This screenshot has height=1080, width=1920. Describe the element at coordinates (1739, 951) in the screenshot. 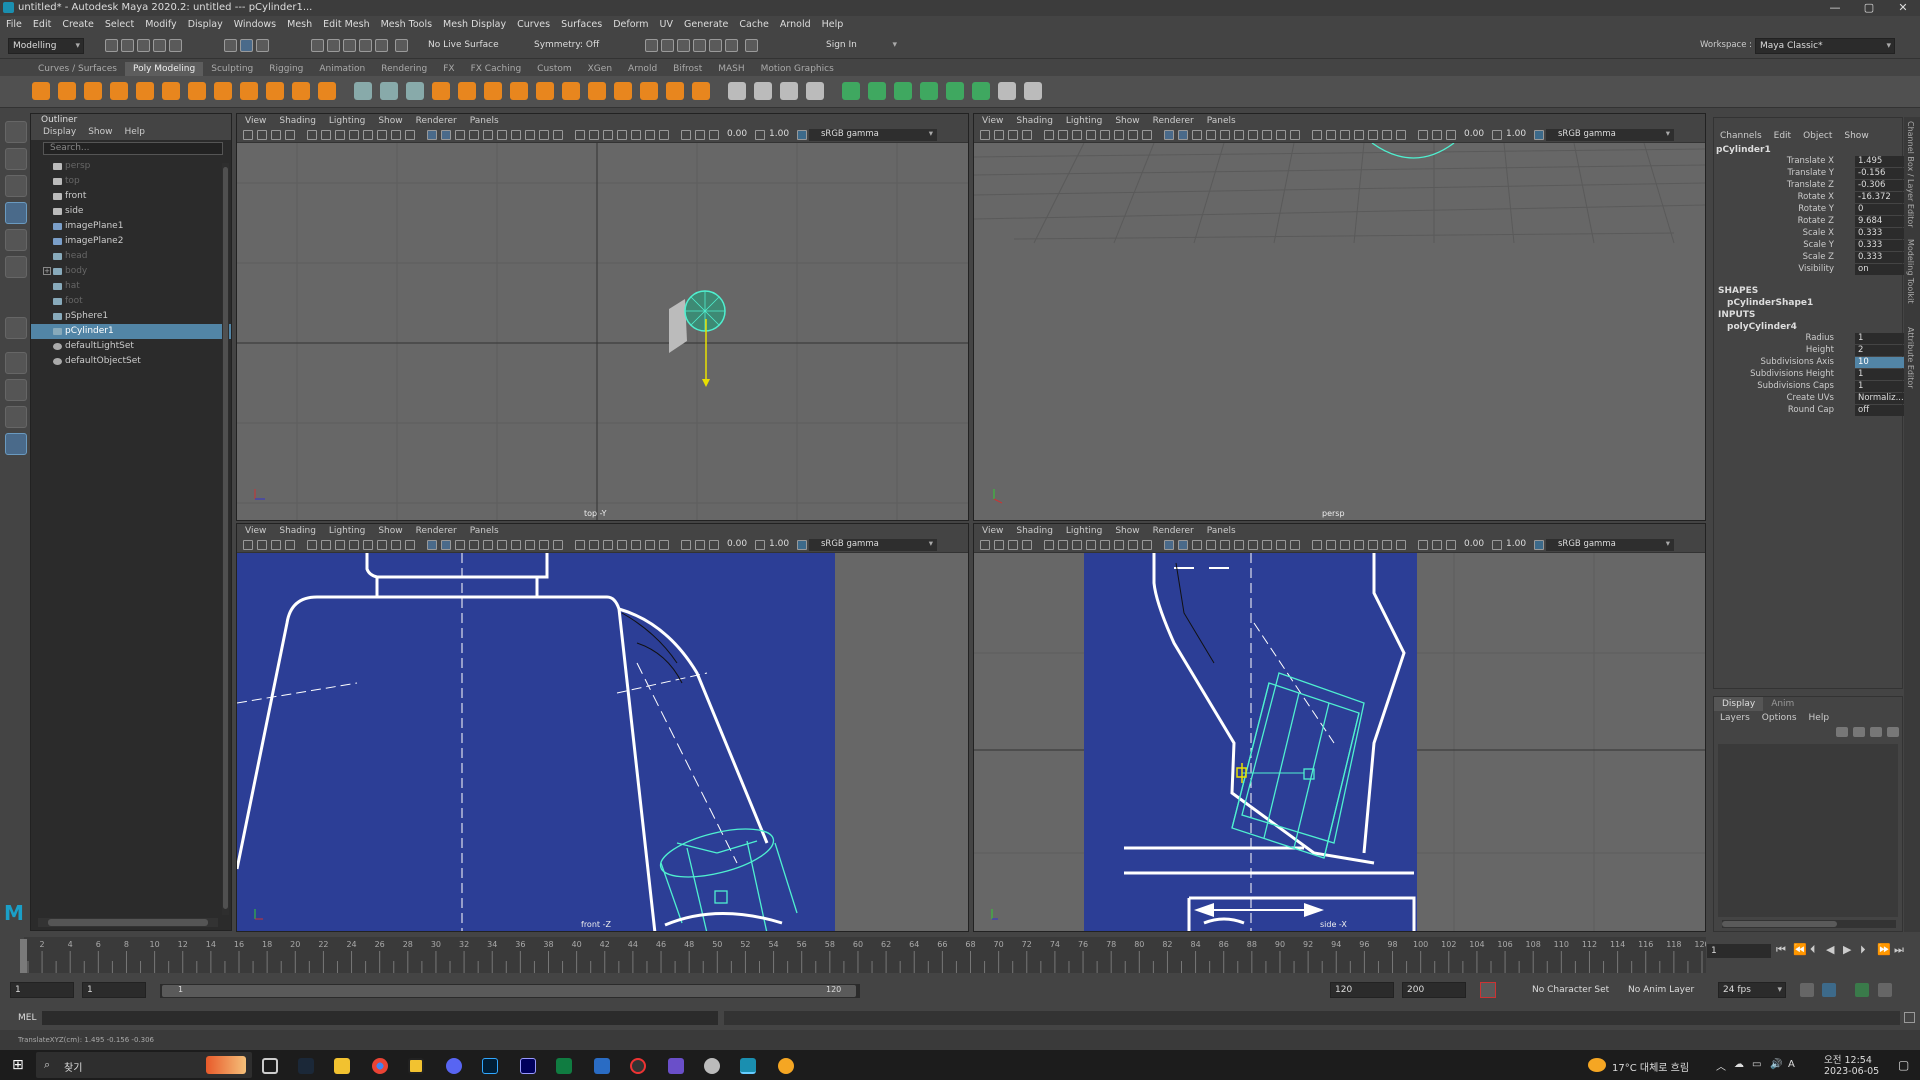

I see `current-frame-field: 1` at that location.